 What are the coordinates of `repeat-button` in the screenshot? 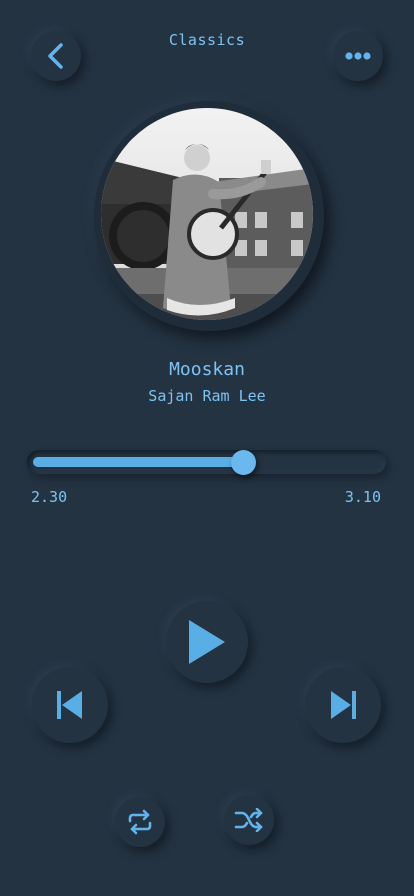 It's located at (140, 822).